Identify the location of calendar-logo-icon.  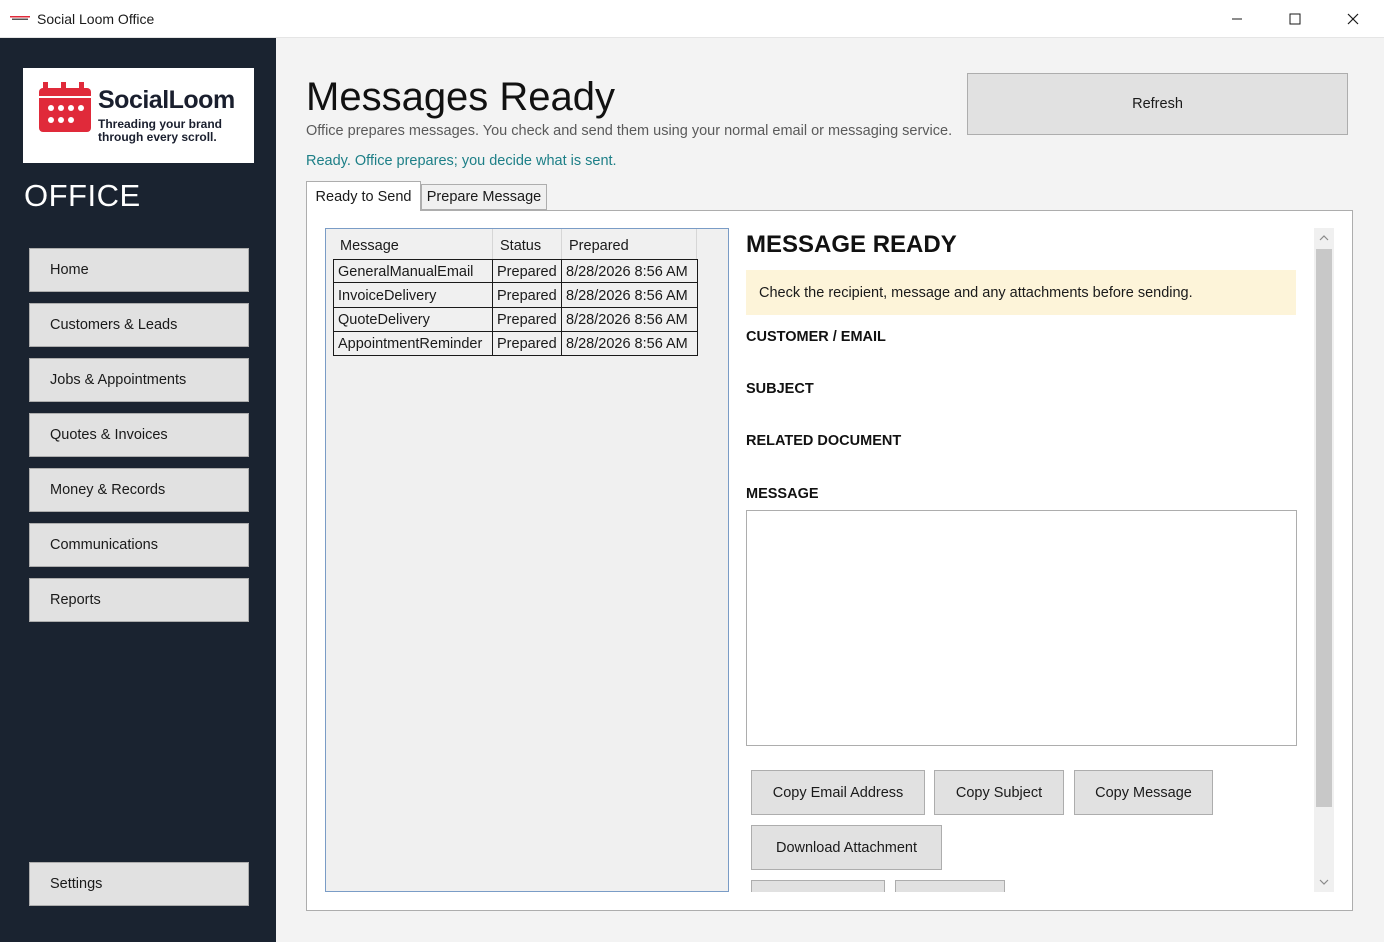
(65, 107).